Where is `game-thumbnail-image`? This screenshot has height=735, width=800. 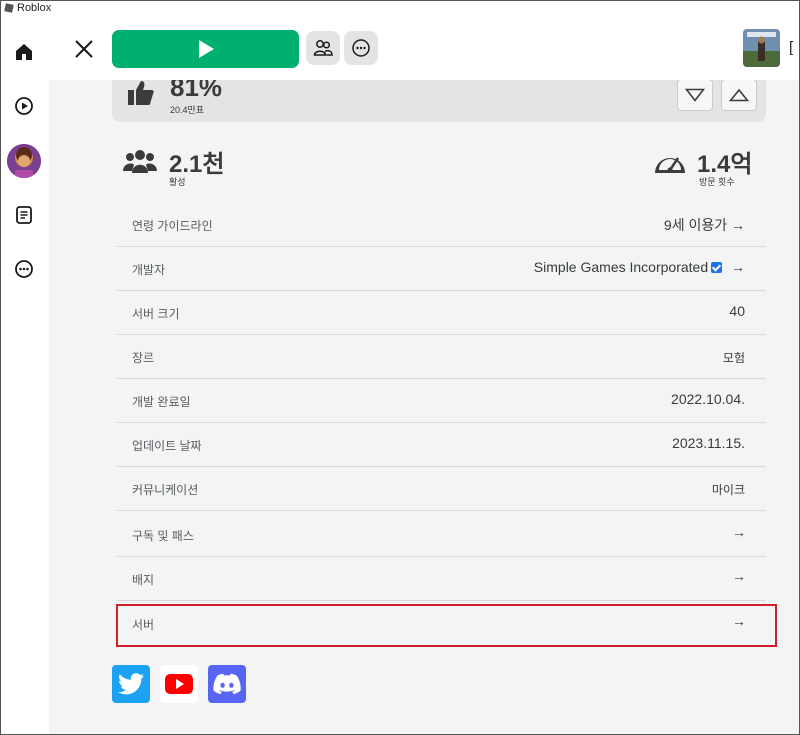 game-thumbnail-image is located at coordinates (761, 48).